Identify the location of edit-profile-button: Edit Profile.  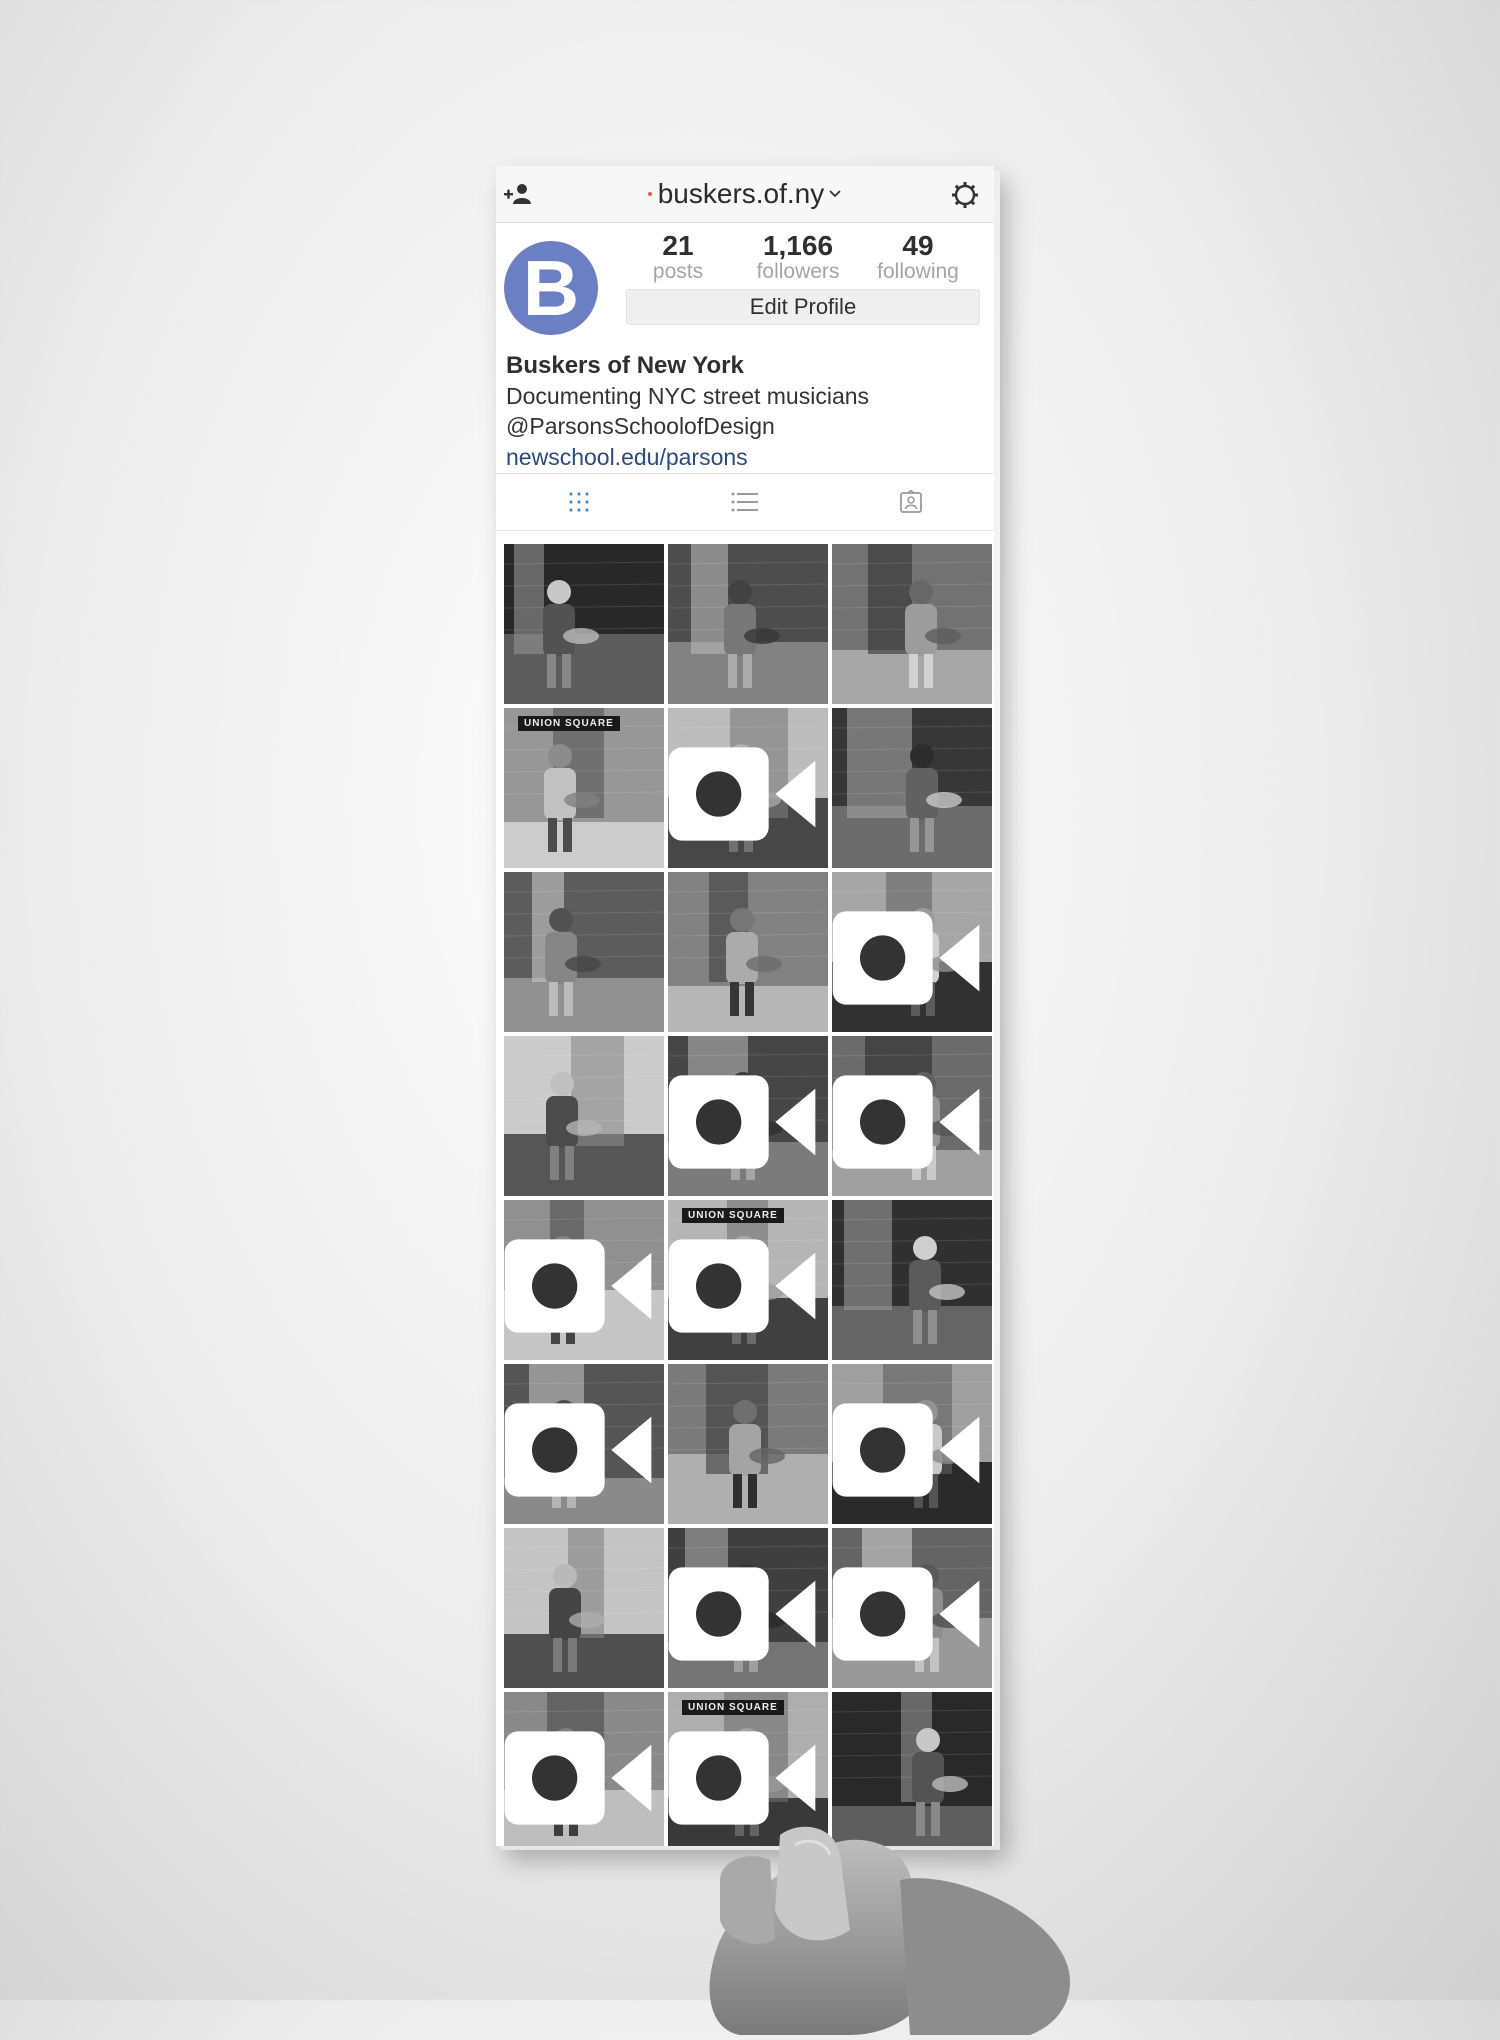
(803, 307).